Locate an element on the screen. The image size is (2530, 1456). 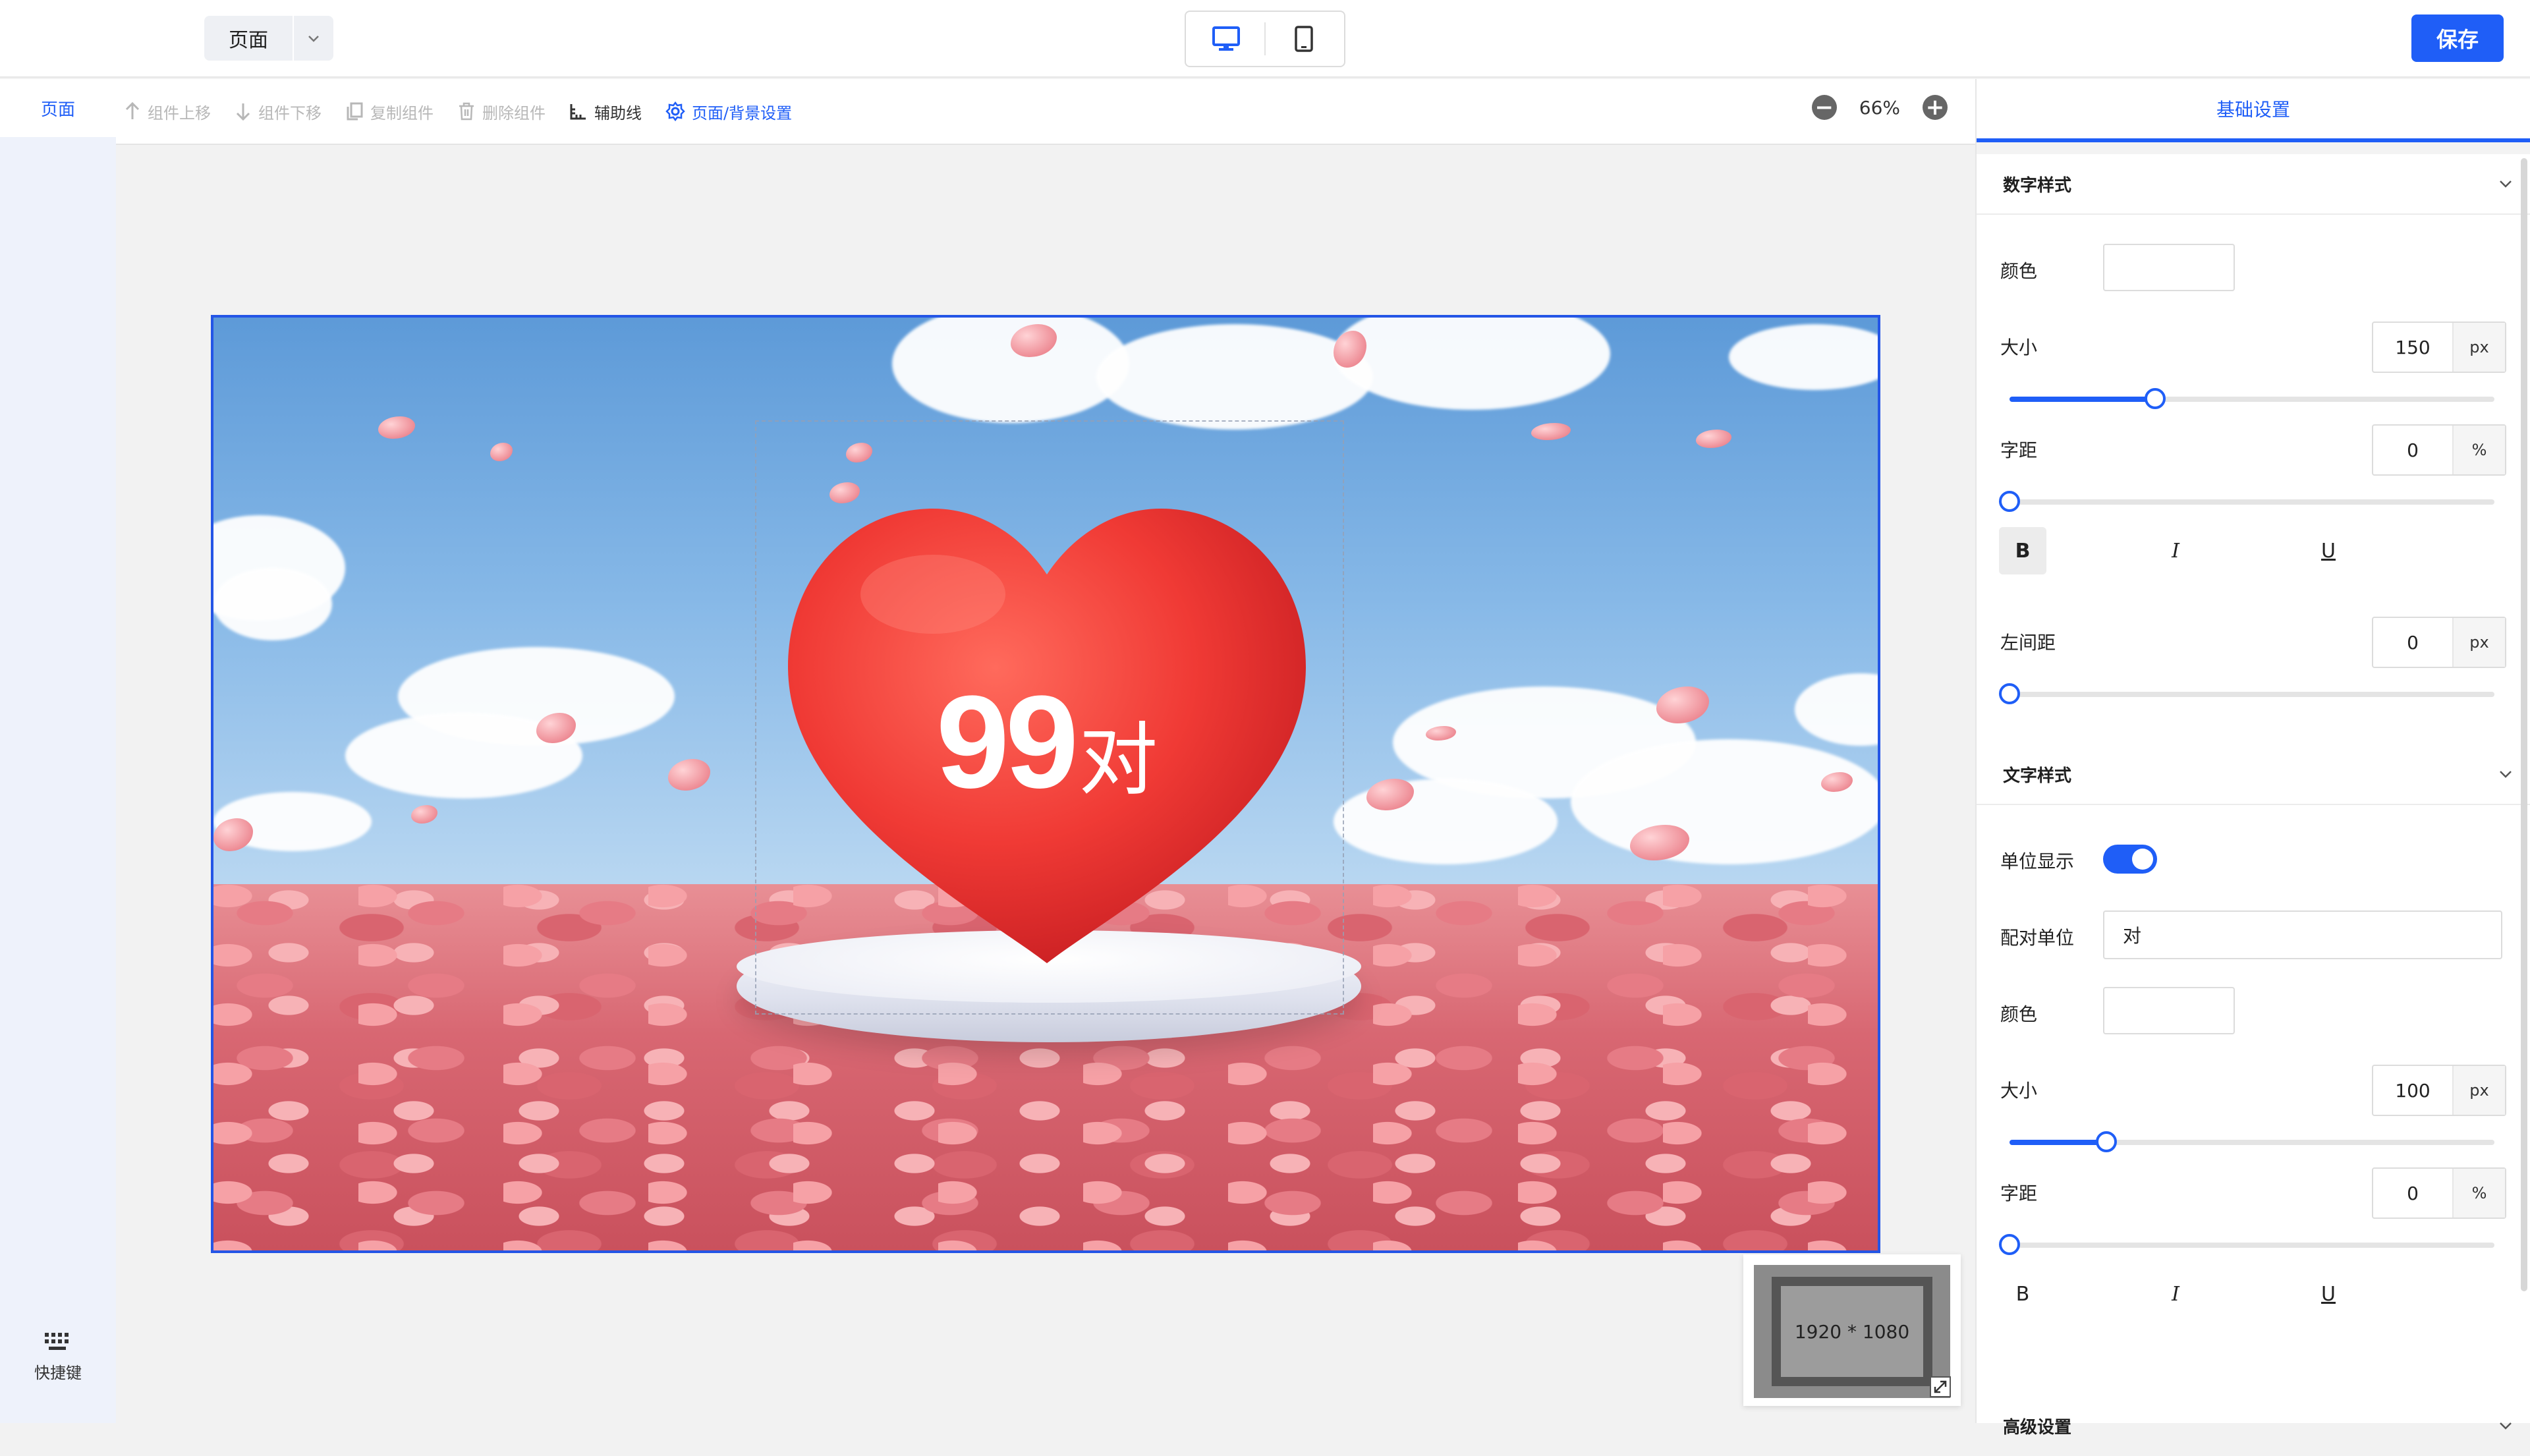
top-bar: 页面 保存 is located at coordinates (1265, 39).